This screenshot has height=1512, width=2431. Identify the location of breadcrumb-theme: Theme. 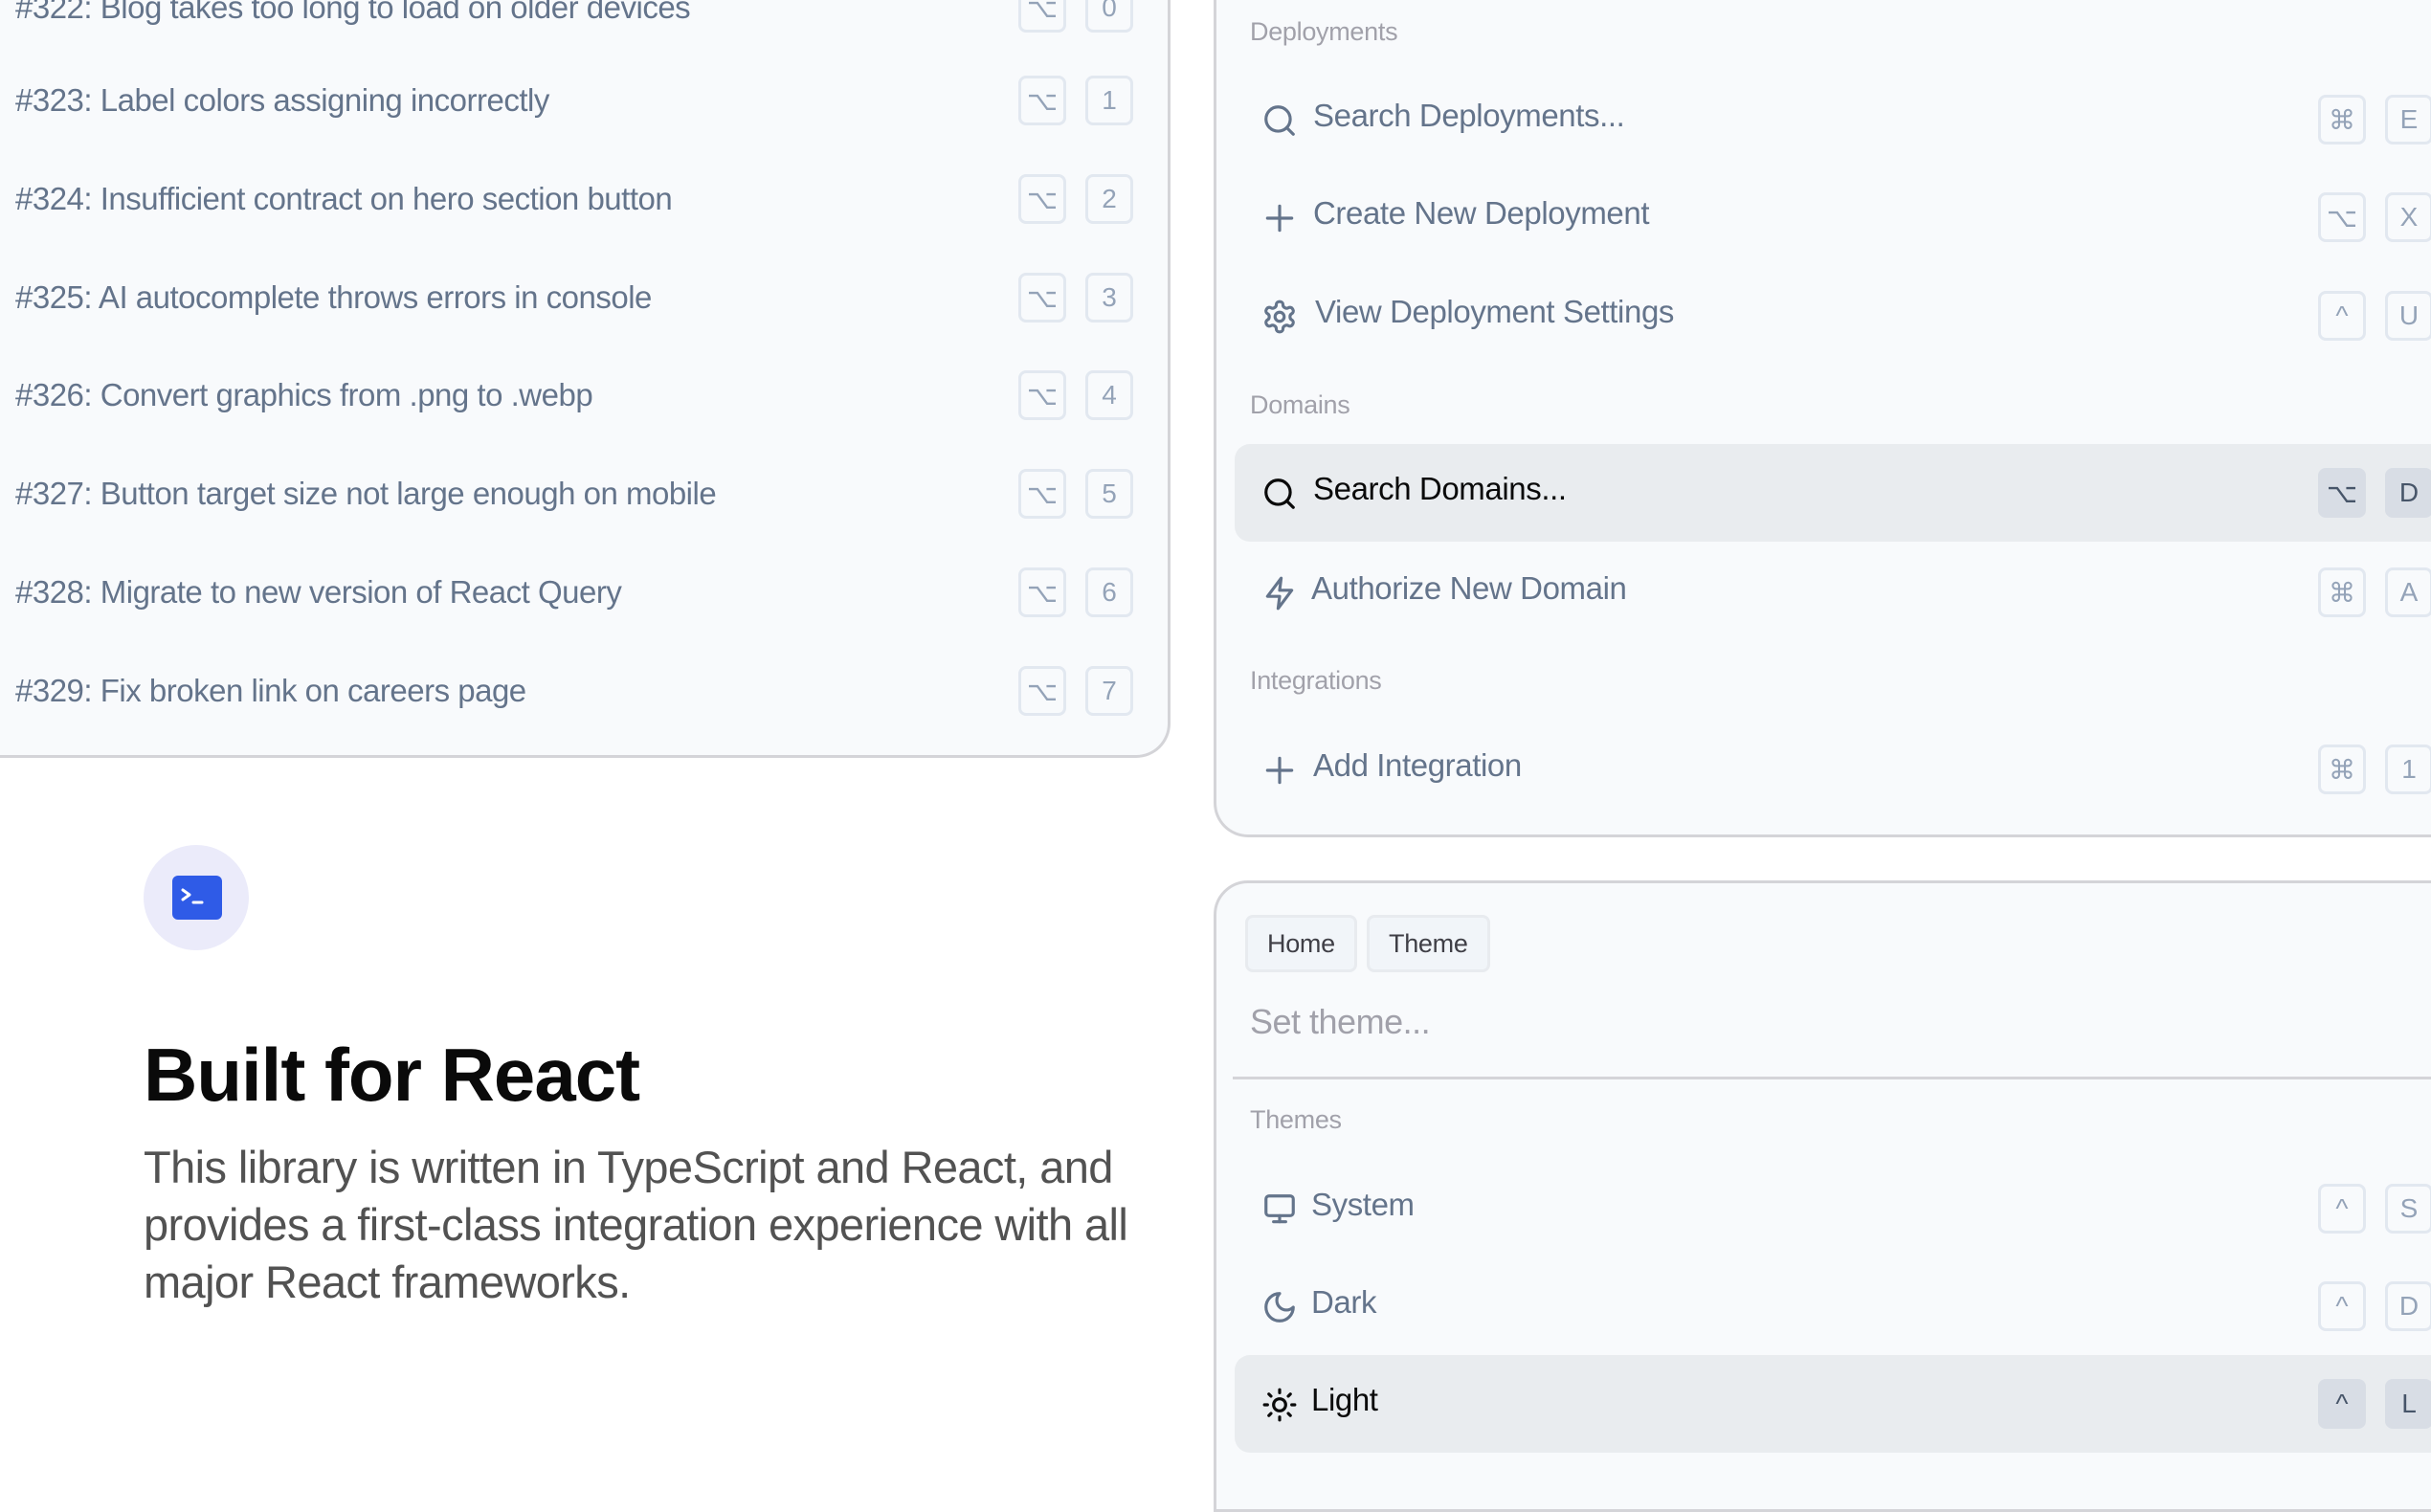
(1429, 943).